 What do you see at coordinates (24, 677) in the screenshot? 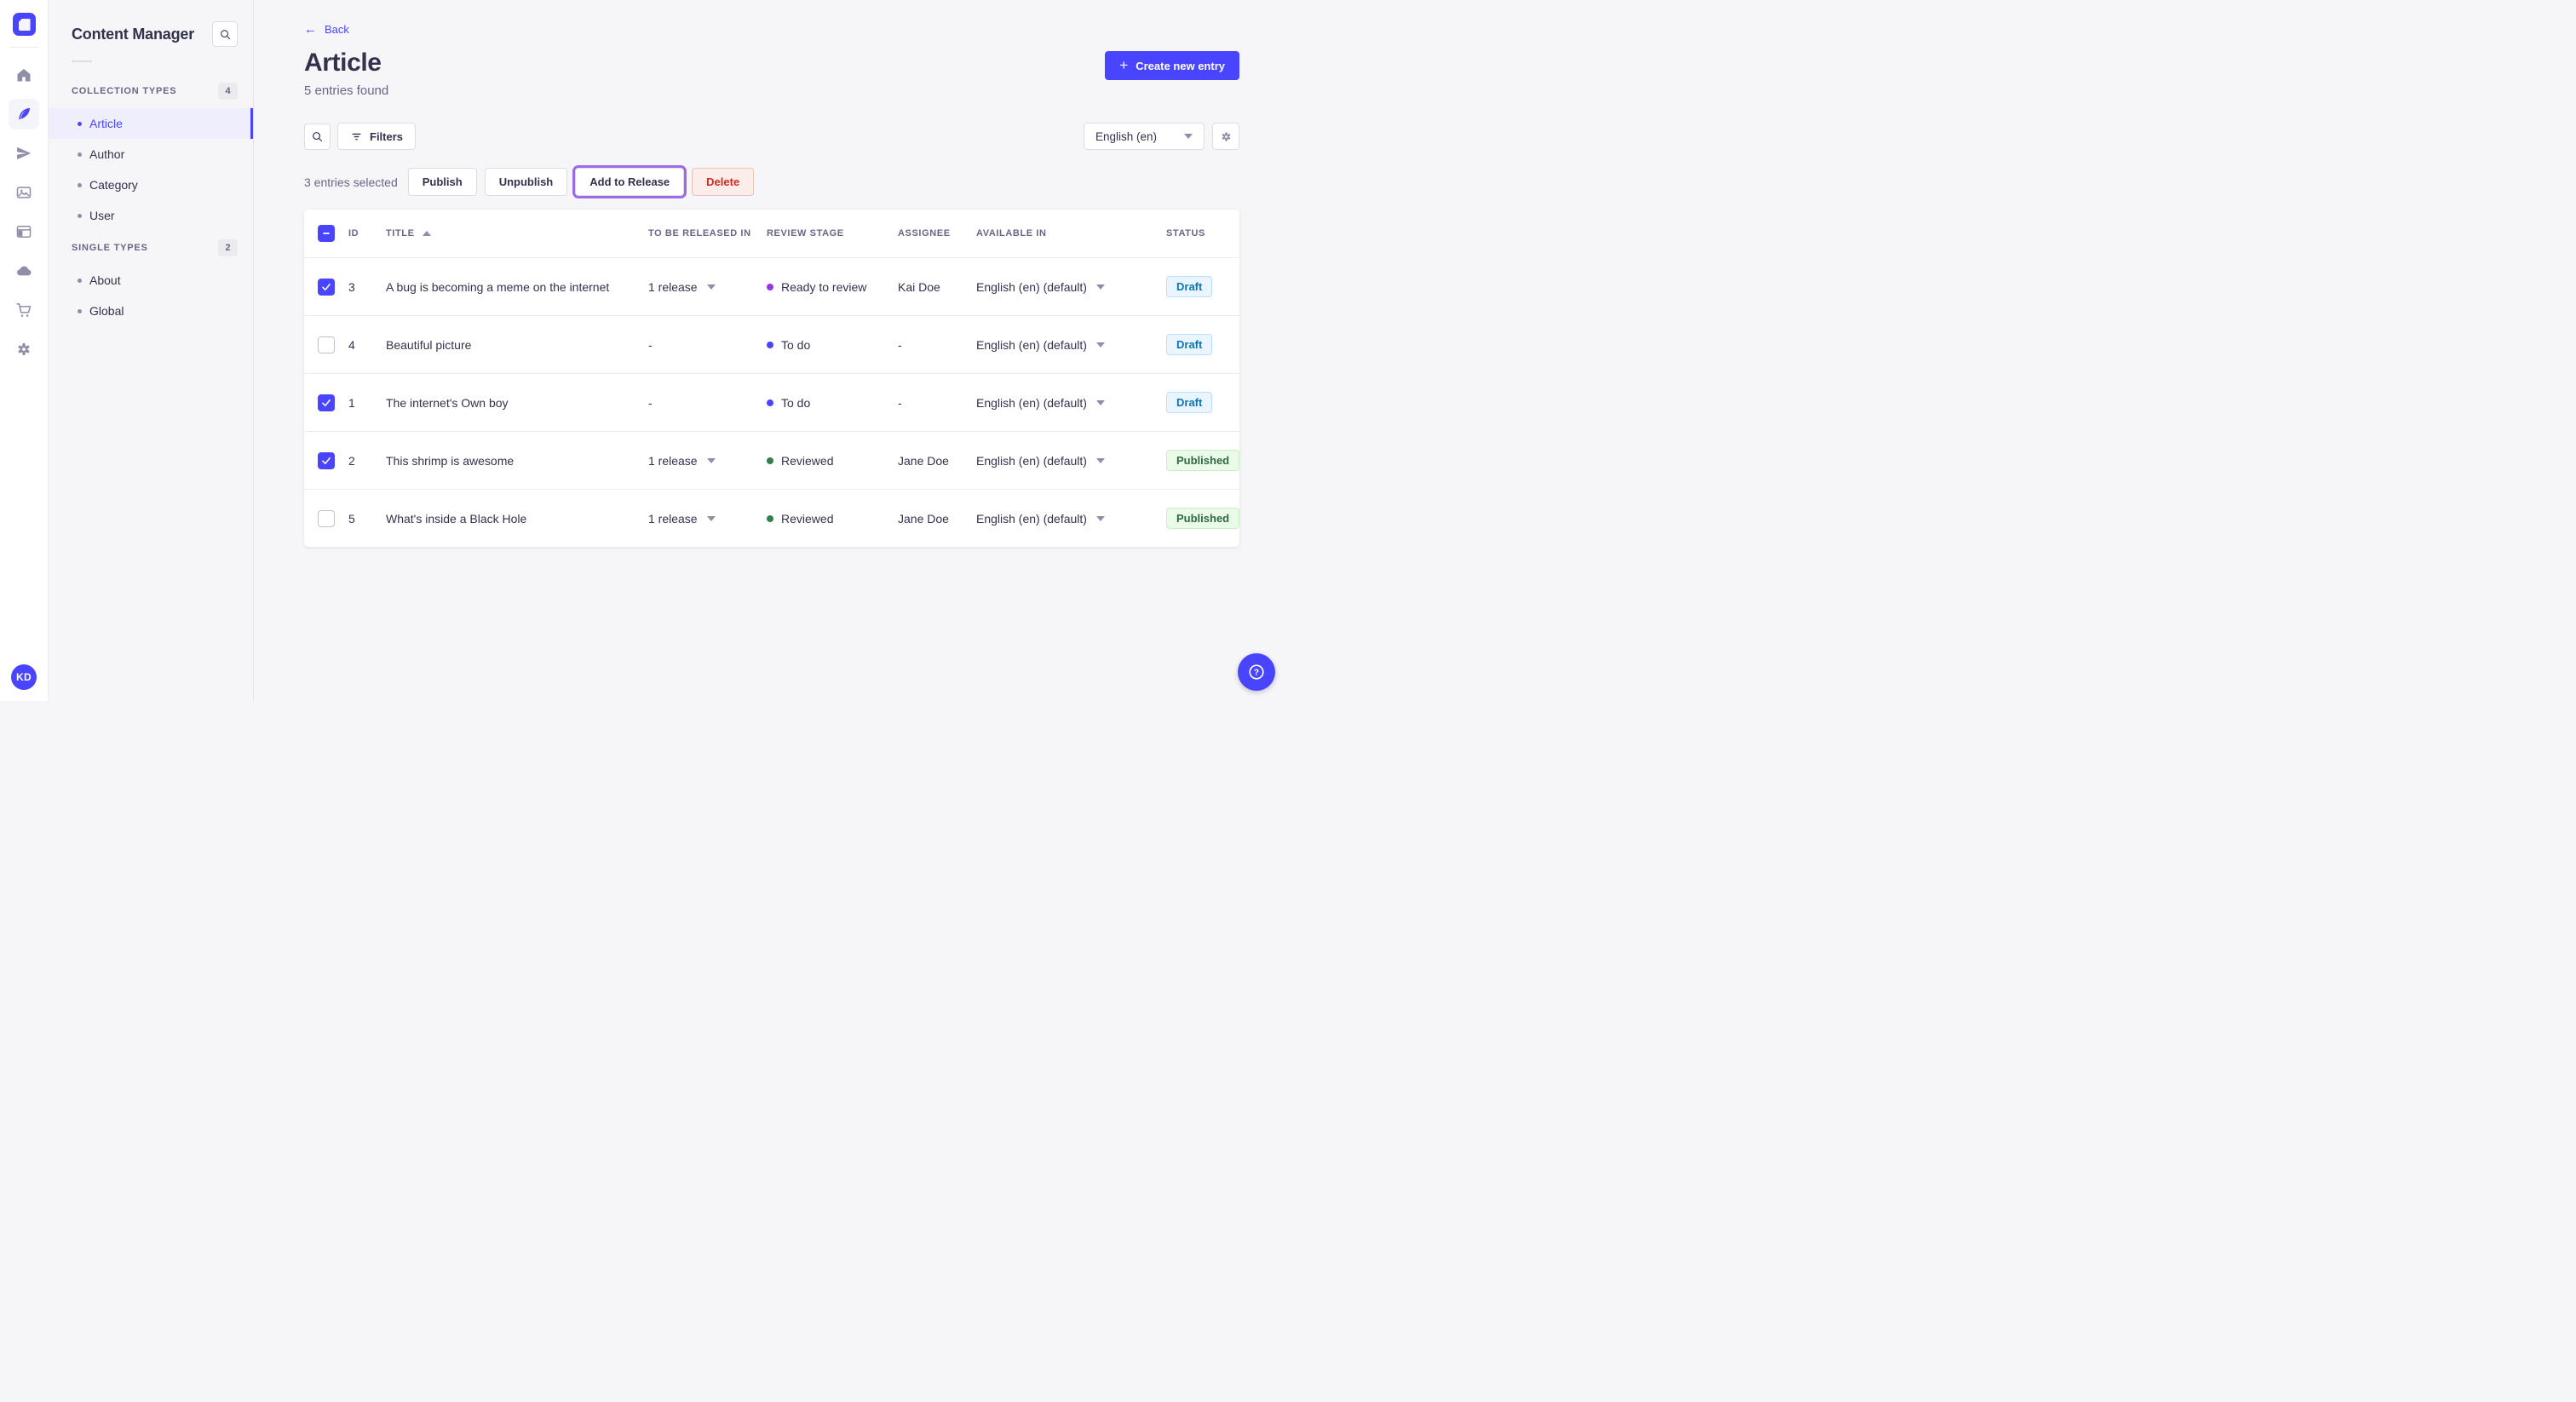
I see `user-avatar: KD` at bounding box center [24, 677].